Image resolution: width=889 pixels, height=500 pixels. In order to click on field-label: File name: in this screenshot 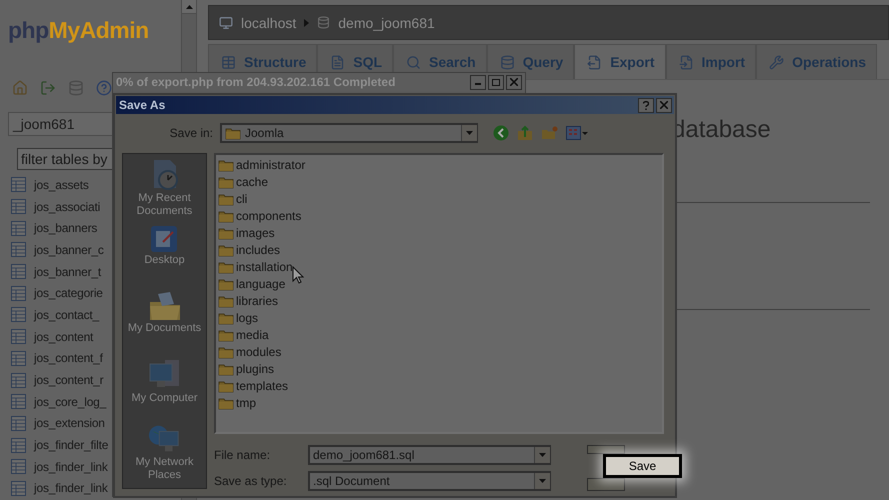, I will do `click(243, 455)`.